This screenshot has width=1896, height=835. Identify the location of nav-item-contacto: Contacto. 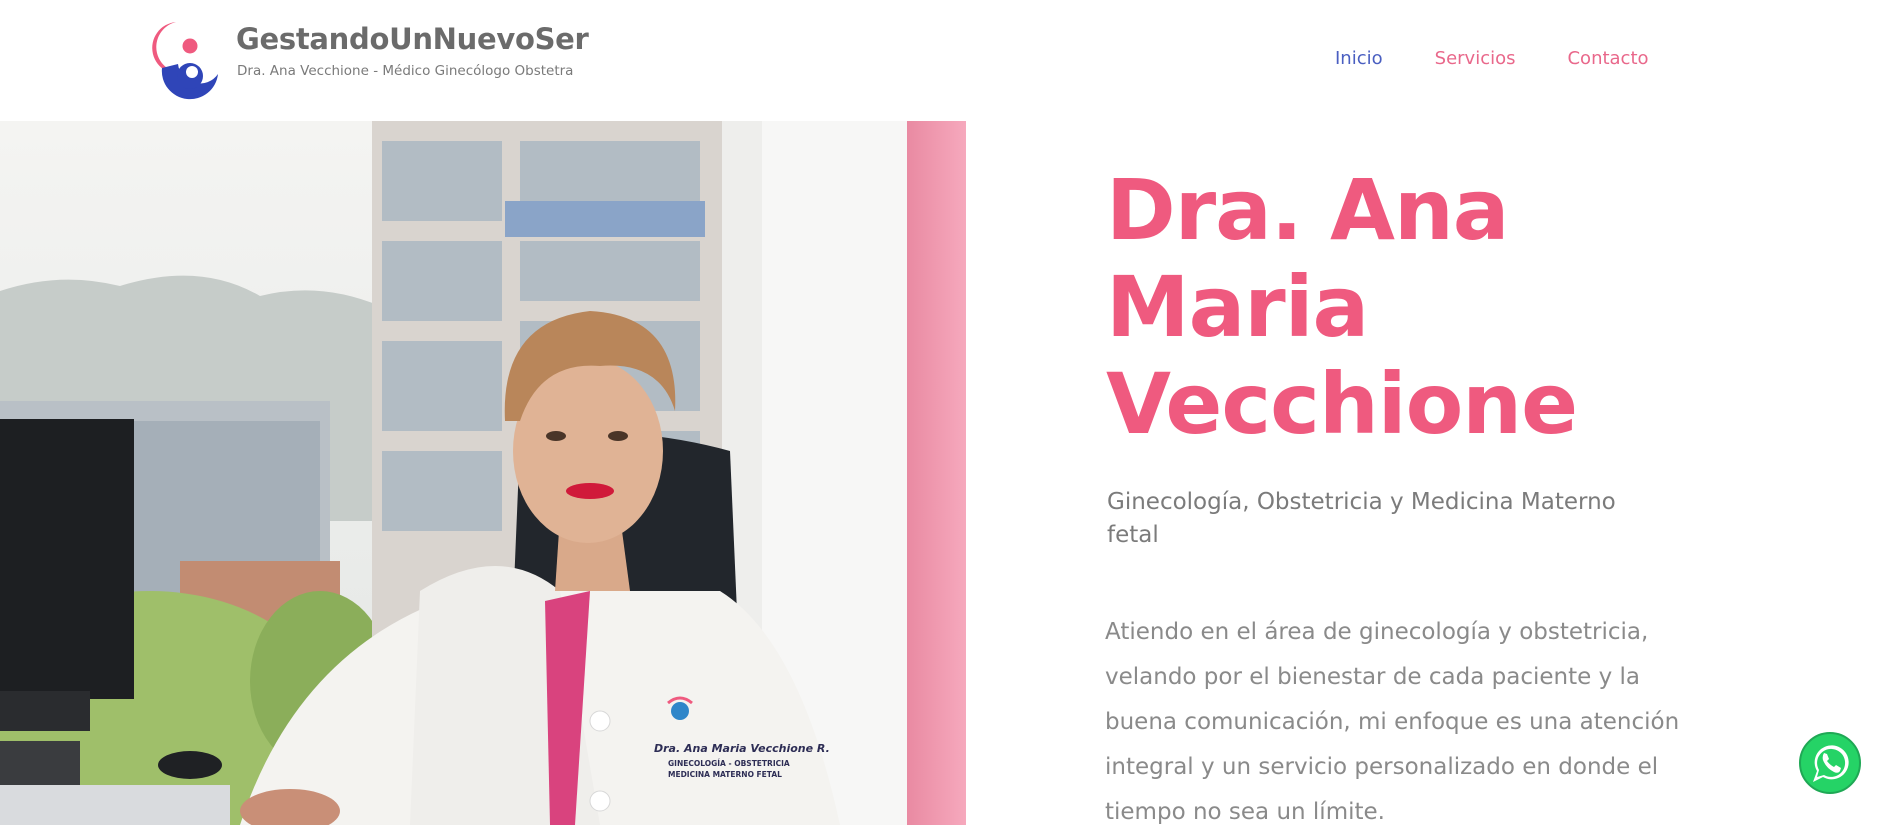
(1607, 58).